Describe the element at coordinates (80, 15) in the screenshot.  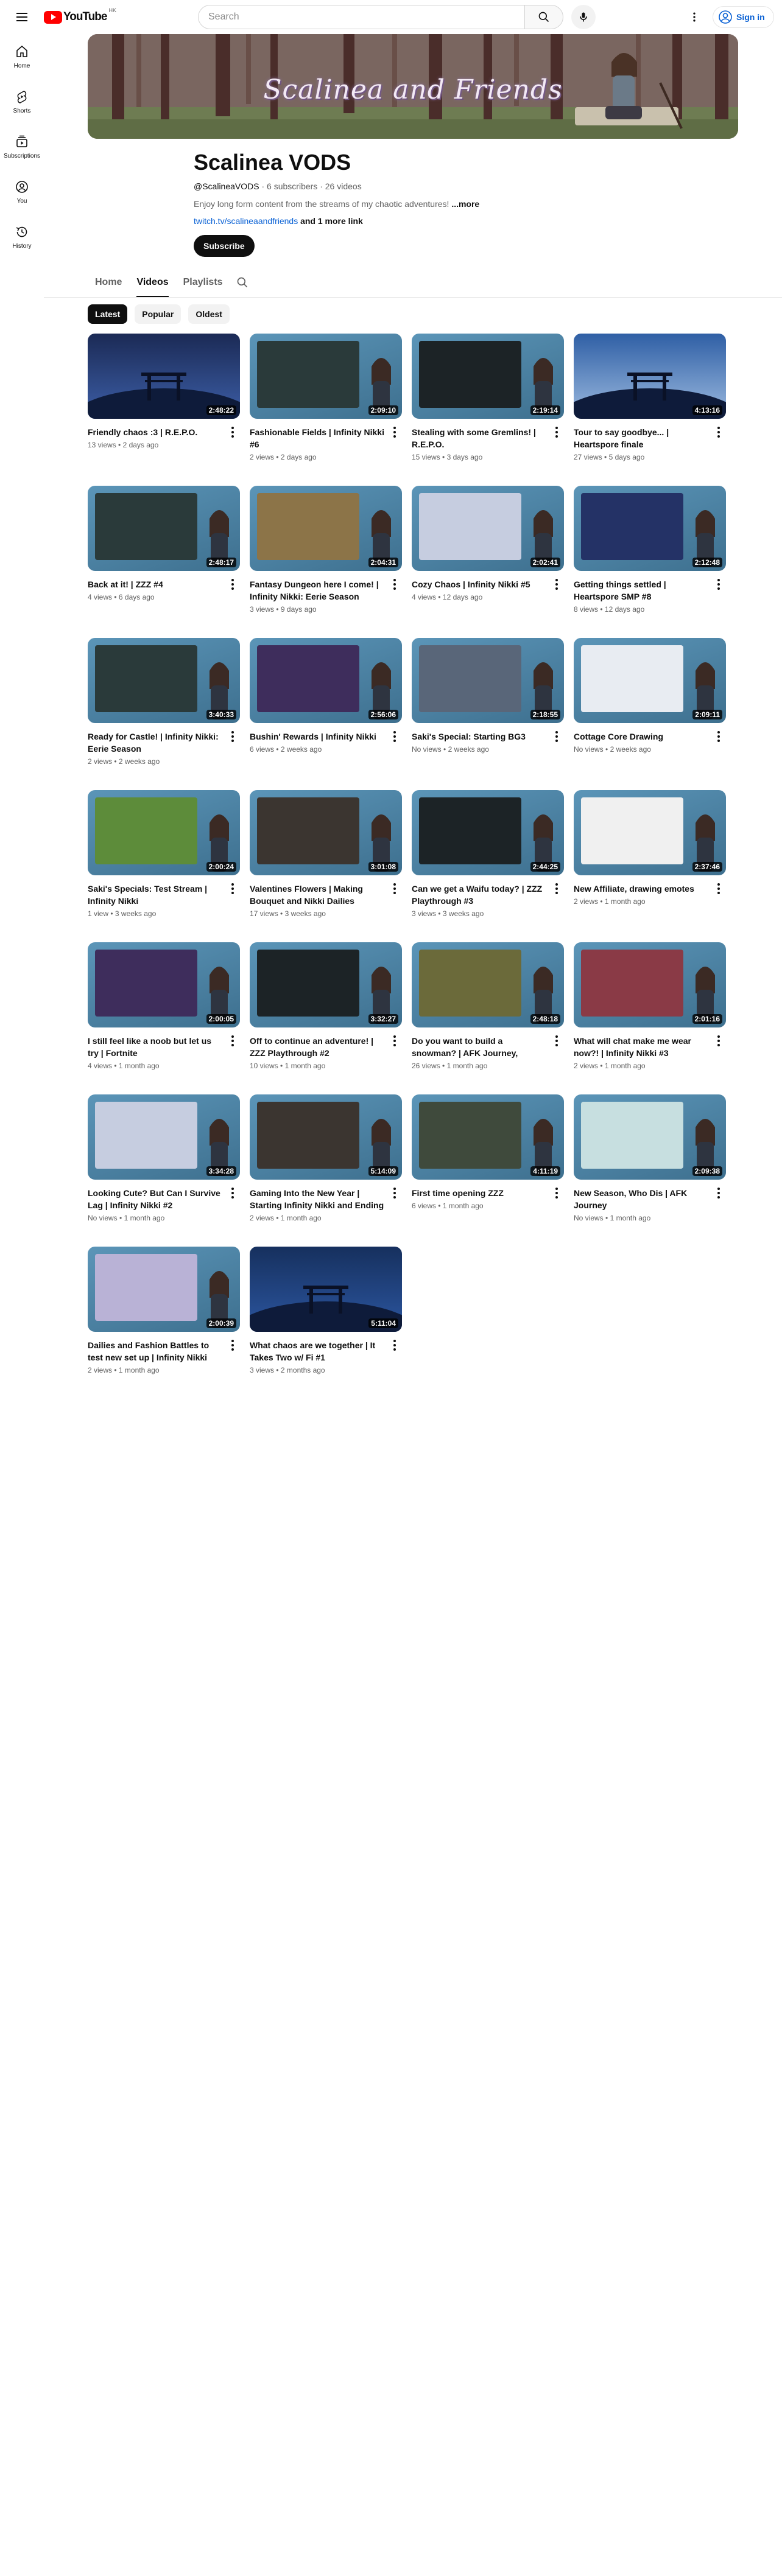
I see `youtube-logo: YouTube HK` at that location.